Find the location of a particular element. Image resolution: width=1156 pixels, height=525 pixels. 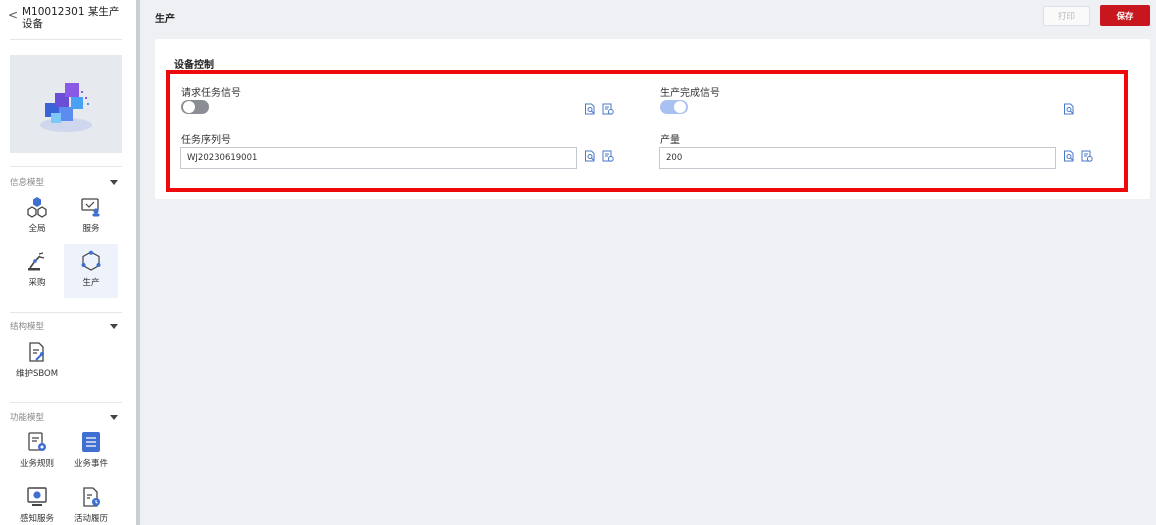

sidebar-item-label: 生产 is located at coordinates (91, 283).